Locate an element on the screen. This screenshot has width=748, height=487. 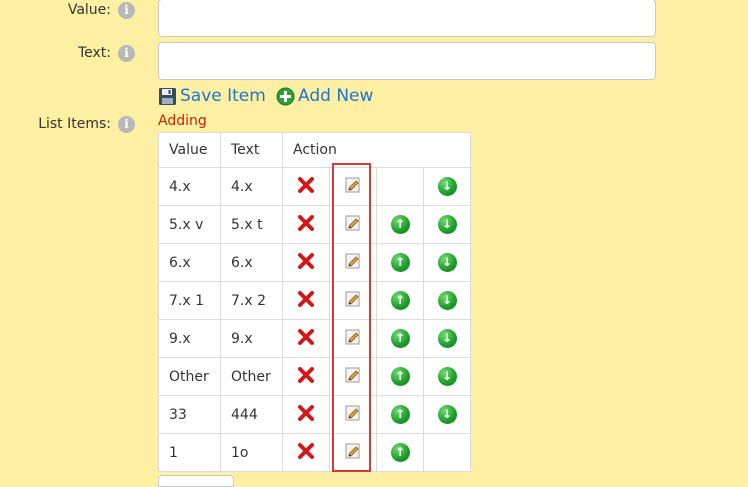
move-up-button is located at coordinates (400, 186).